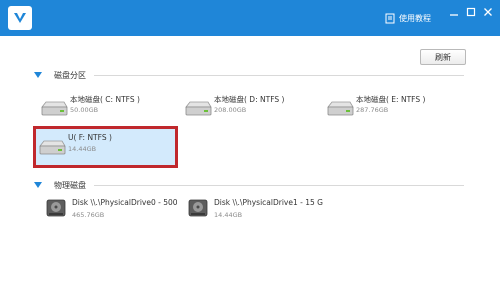 Image resolution: width=500 pixels, height=300 pixels. Describe the element at coordinates (121, 210) in the screenshot. I see `physical-disk-item-0: Disk \\.\PhysicalDrive0 - 500 465.76GB` at that location.